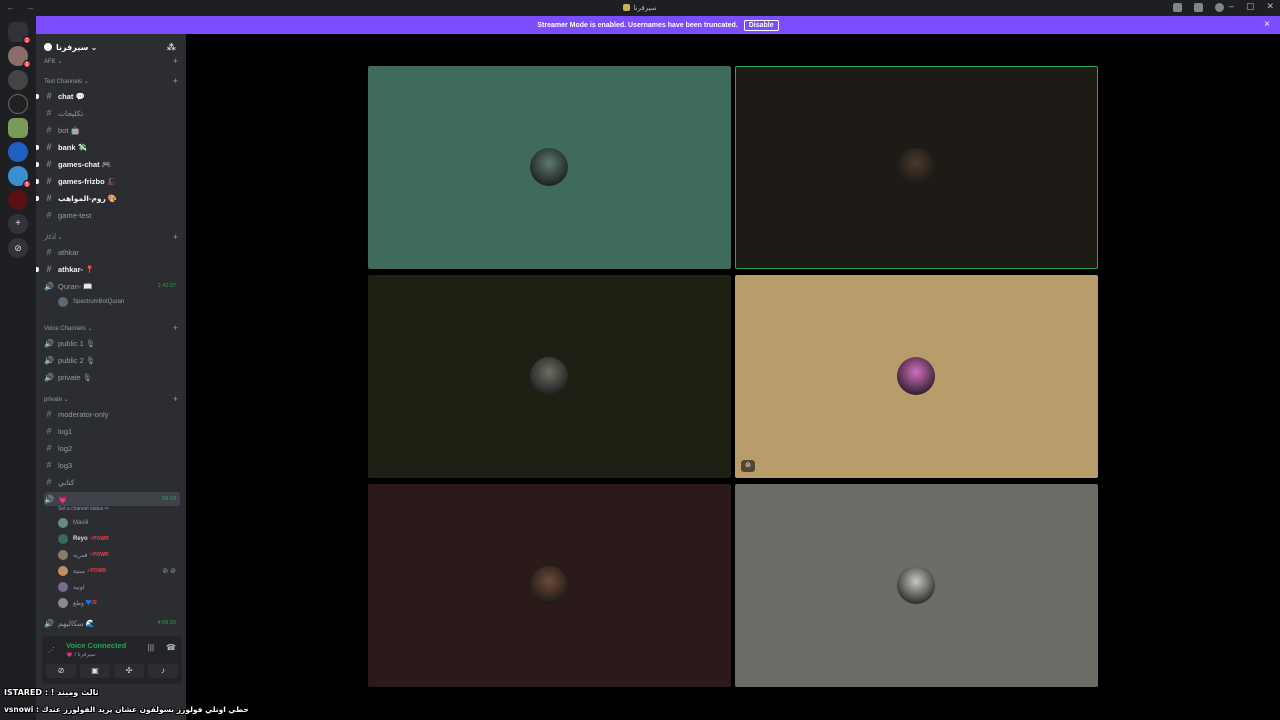 The height and width of the screenshot is (720, 1280). I want to click on text-channel: # game-test, so click(112, 215).